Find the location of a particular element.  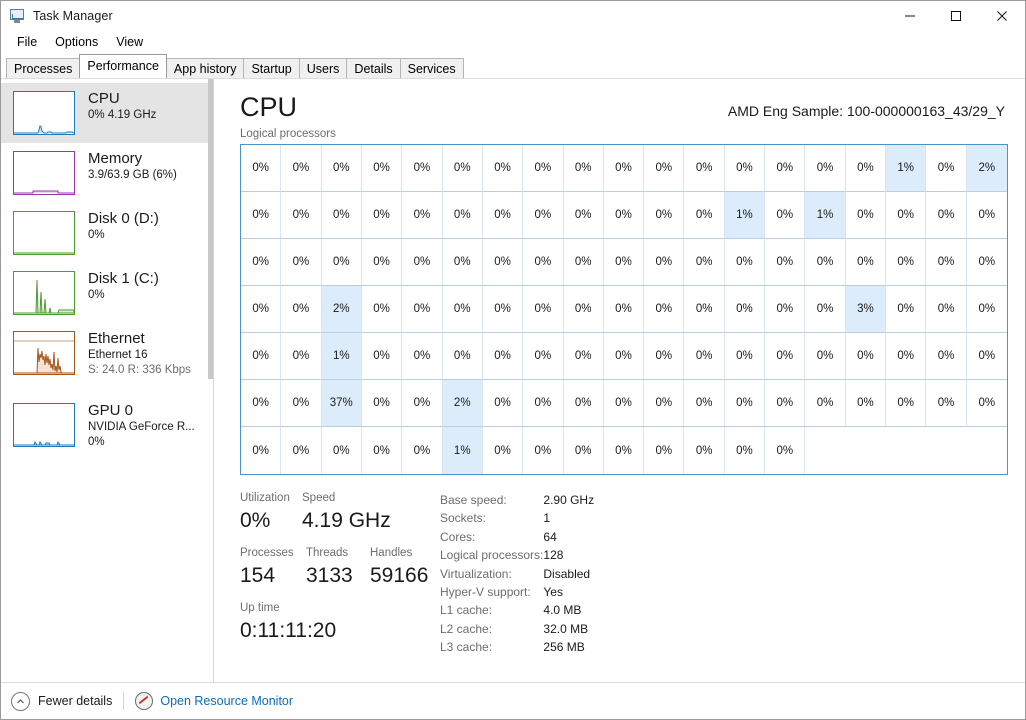

status-divider is located at coordinates (124, 701).